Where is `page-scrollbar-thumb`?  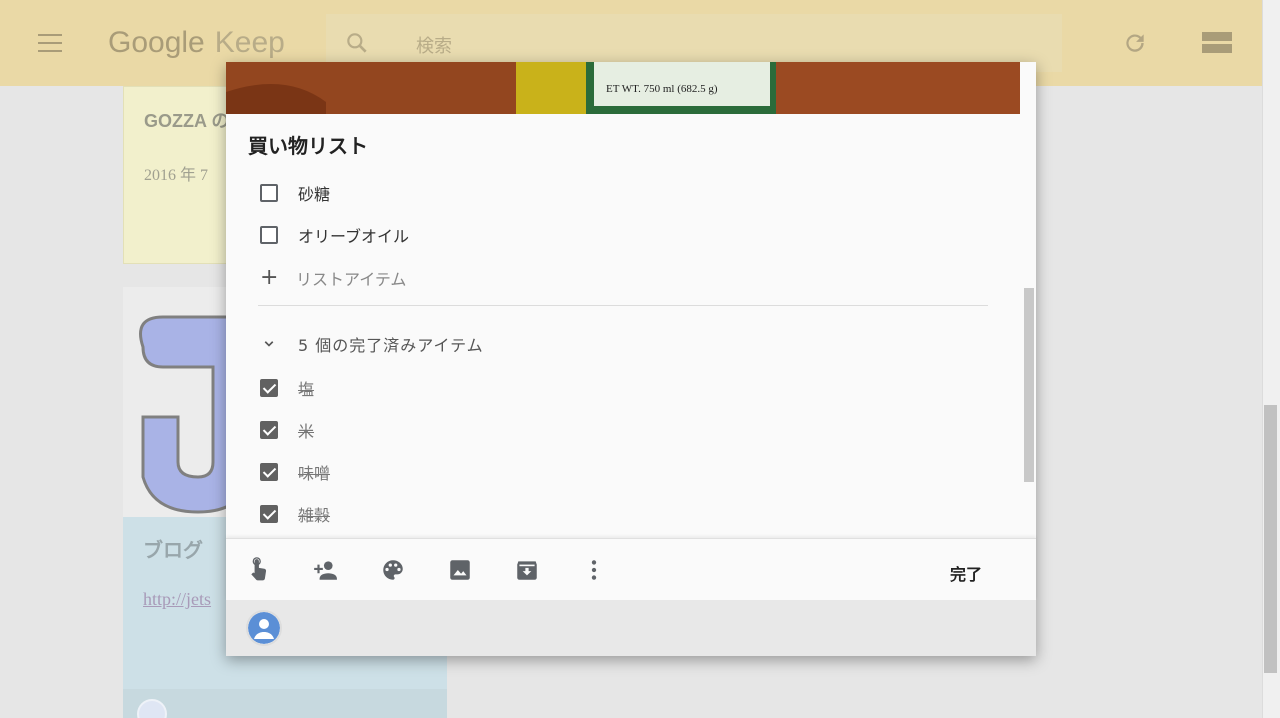
page-scrollbar-thumb is located at coordinates (1270, 539).